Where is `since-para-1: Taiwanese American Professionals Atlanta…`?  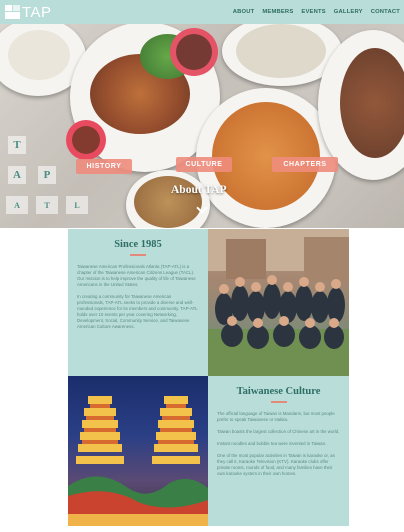 since-para-1: Taiwanese American Professionals Atlanta… is located at coordinates (136, 275).